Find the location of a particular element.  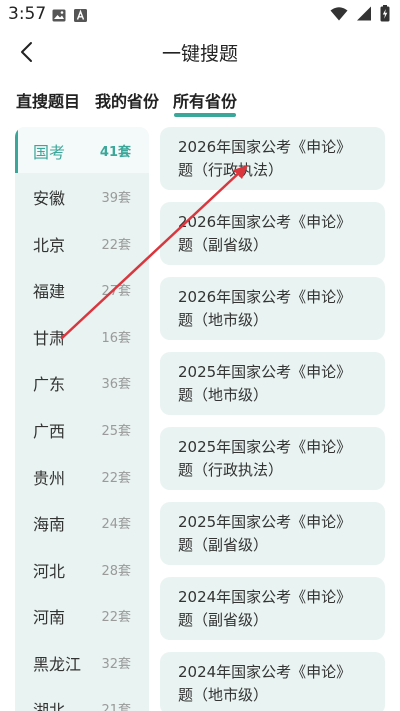

province-name: 海南 is located at coordinates (49, 524).